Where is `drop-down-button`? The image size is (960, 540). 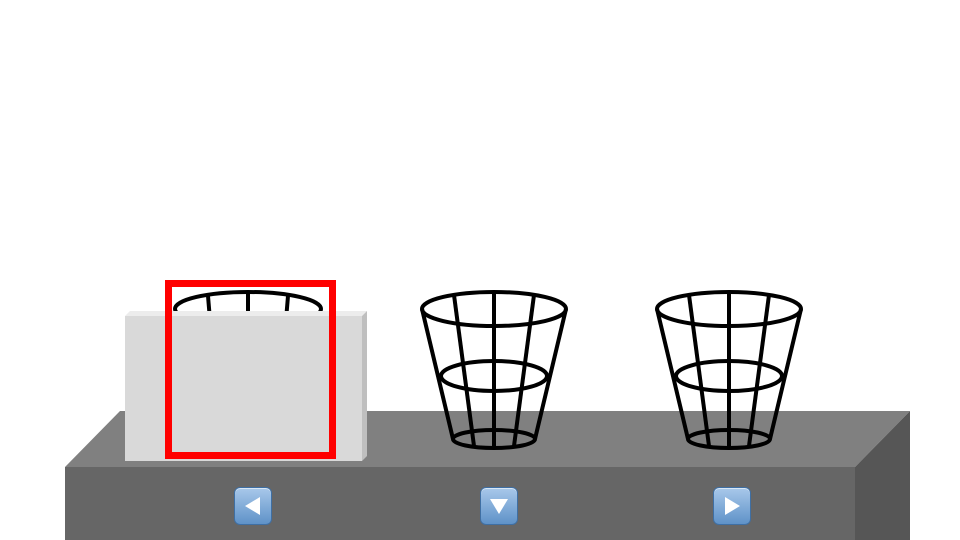
drop-down-button is located at coordinates (499, 506).